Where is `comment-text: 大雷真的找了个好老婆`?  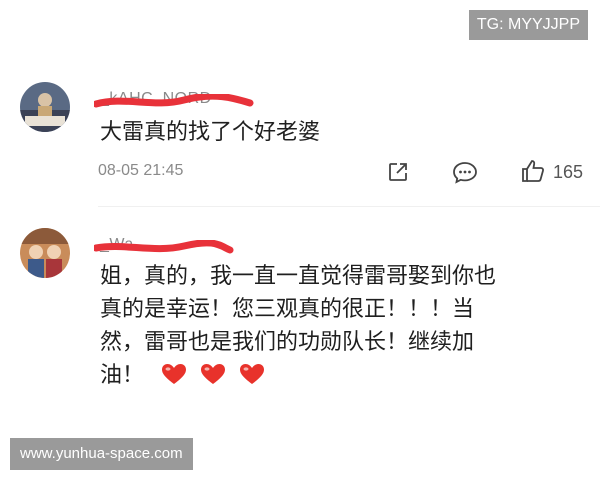 comment-text: 大雷真的找了个好老婆 is located at coordinates (210, 132).